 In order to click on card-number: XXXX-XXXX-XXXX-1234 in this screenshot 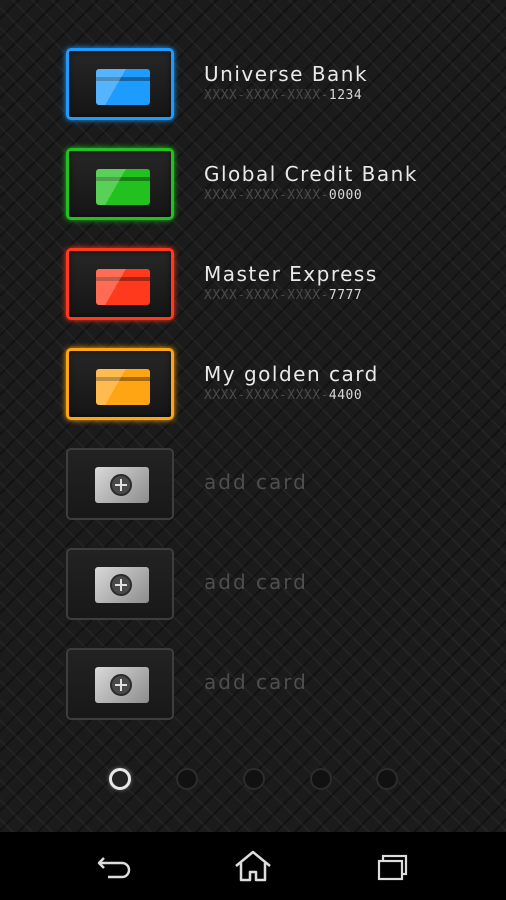, I will do `click(283, 95)`.